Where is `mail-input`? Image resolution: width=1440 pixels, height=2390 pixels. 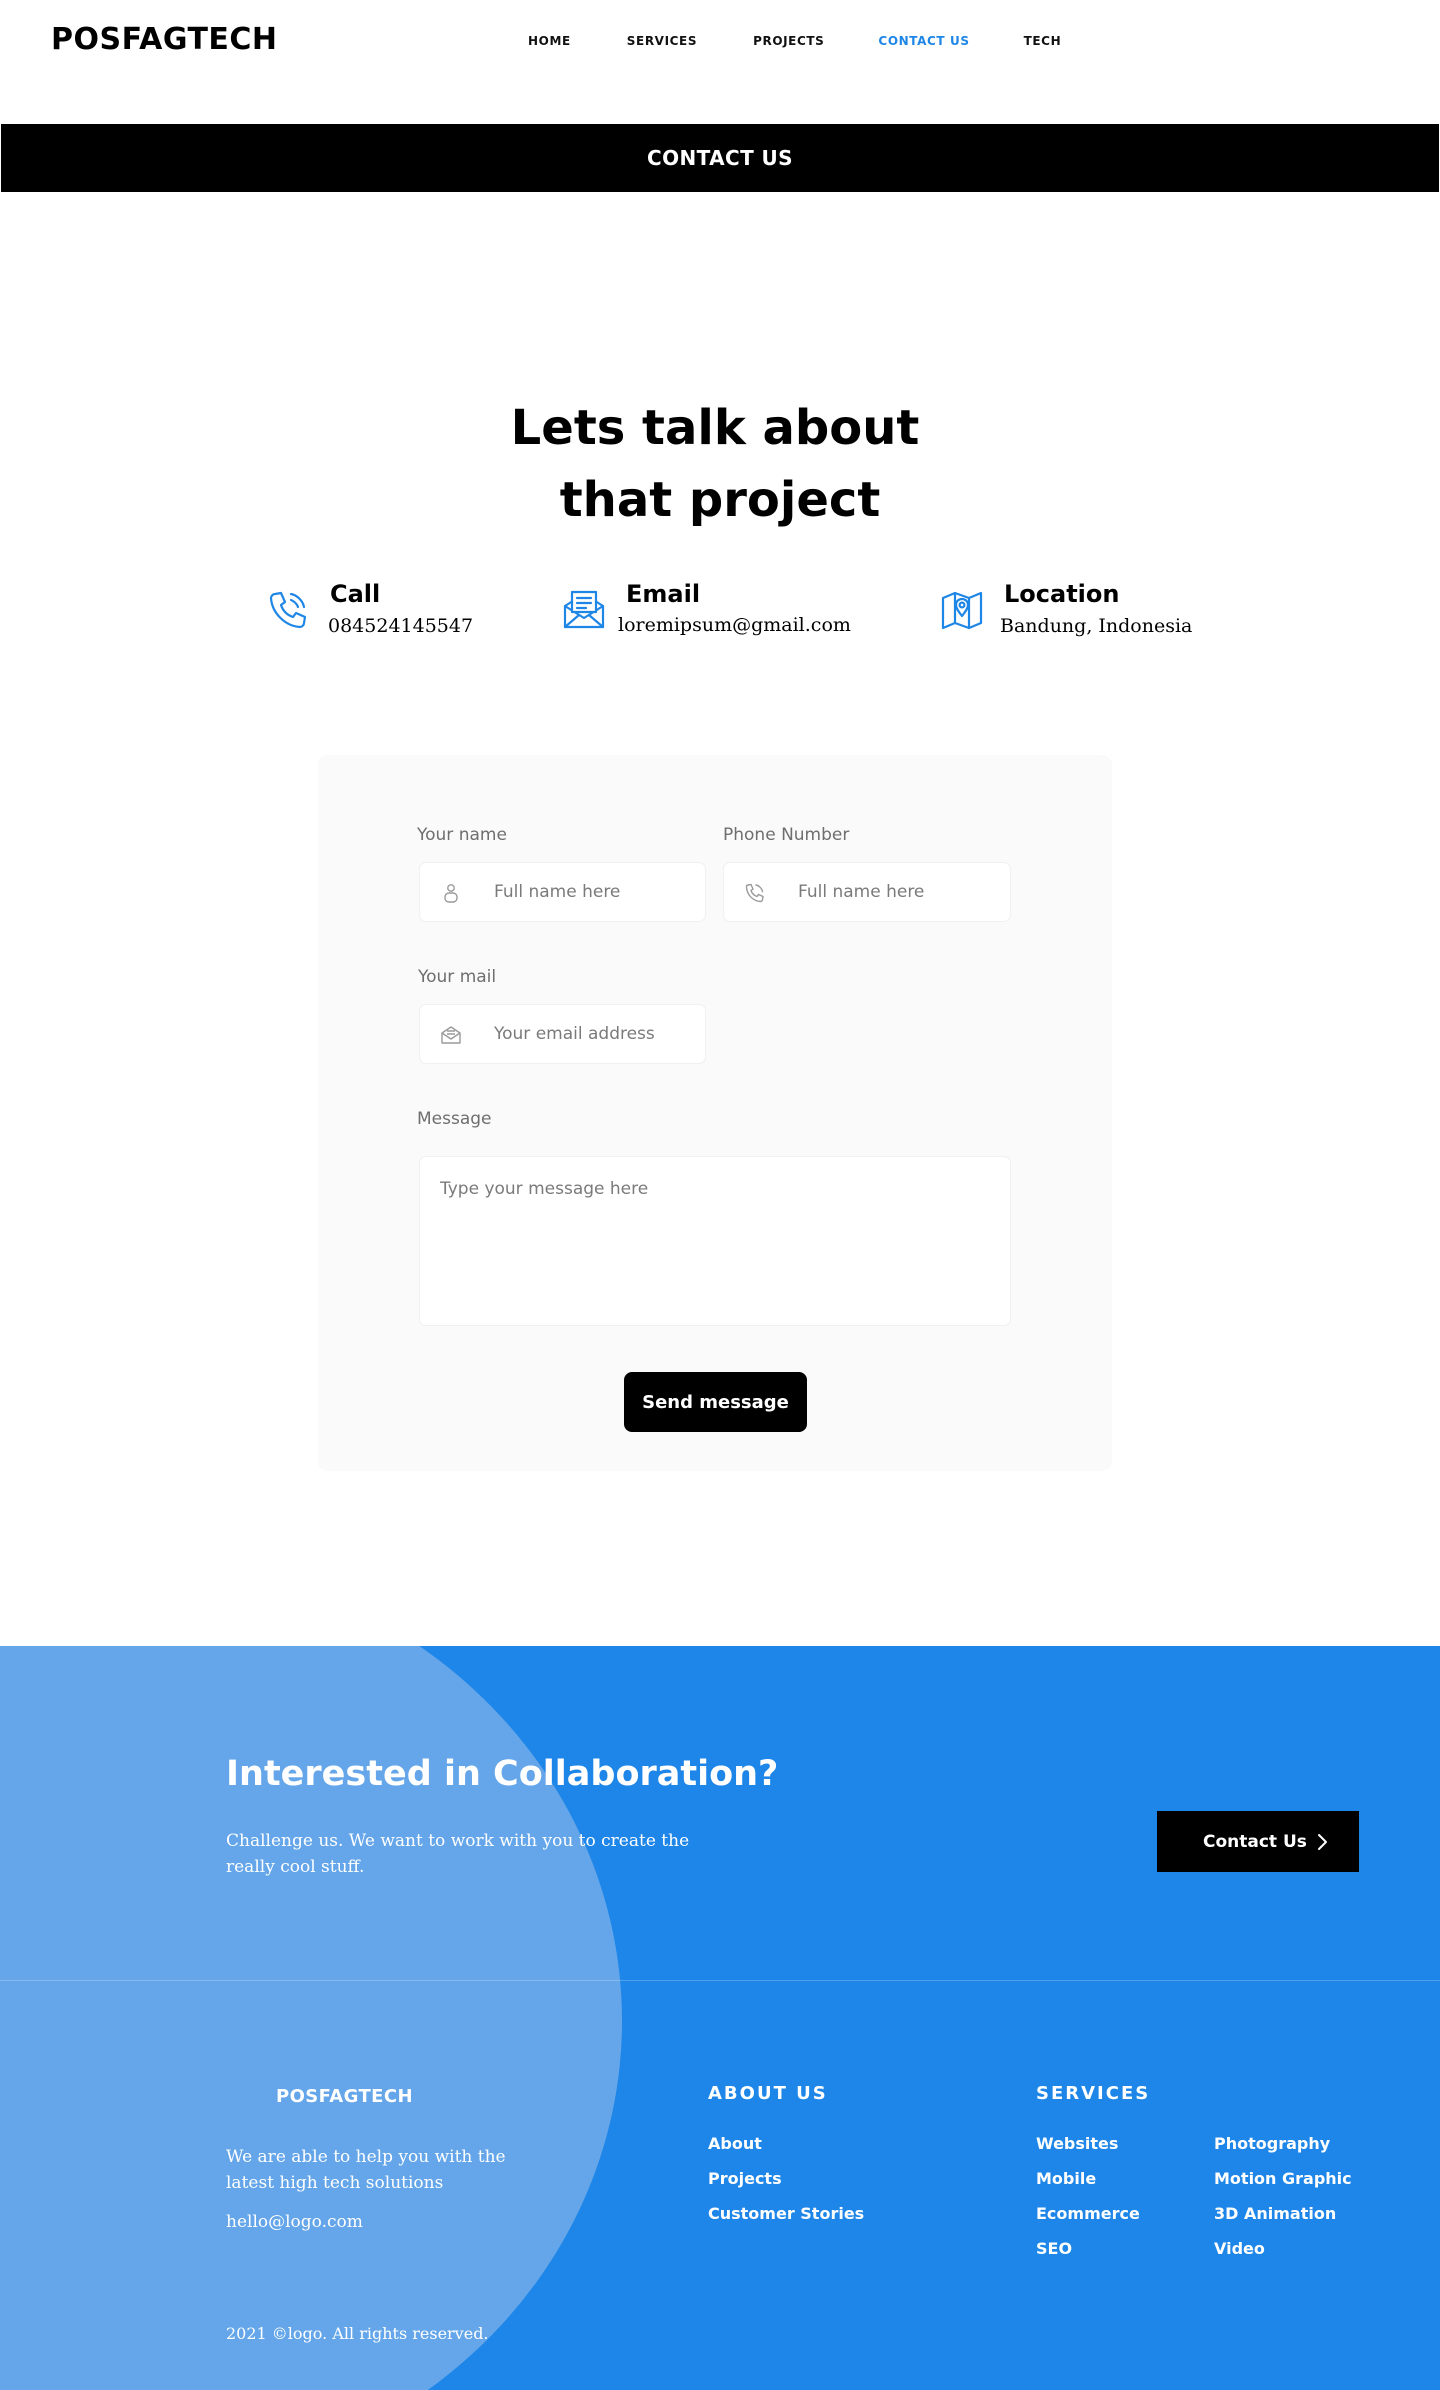 mail-input is located at coordinates (594, 1034).